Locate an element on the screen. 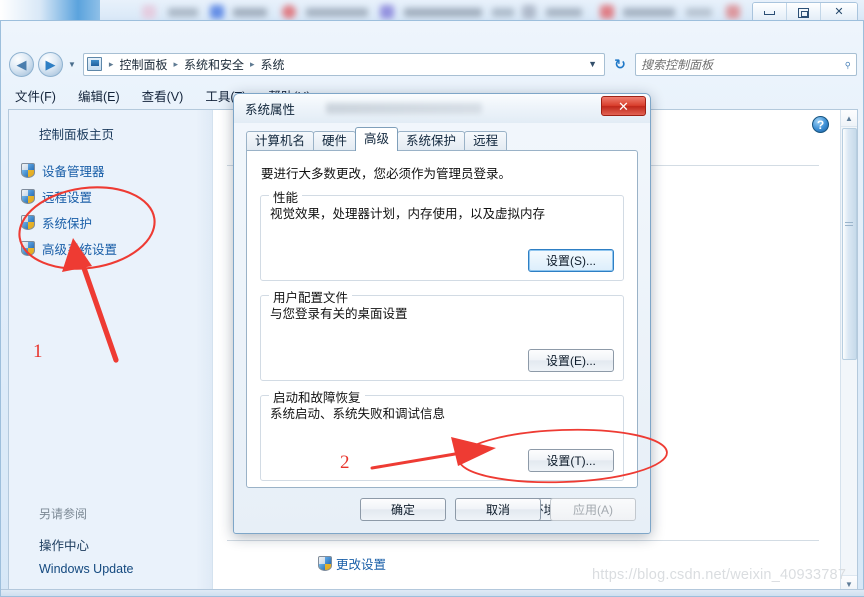 The width and height of the screenshot is (864, 597). forward-button: ▶ is located at coordinates (50, 64).